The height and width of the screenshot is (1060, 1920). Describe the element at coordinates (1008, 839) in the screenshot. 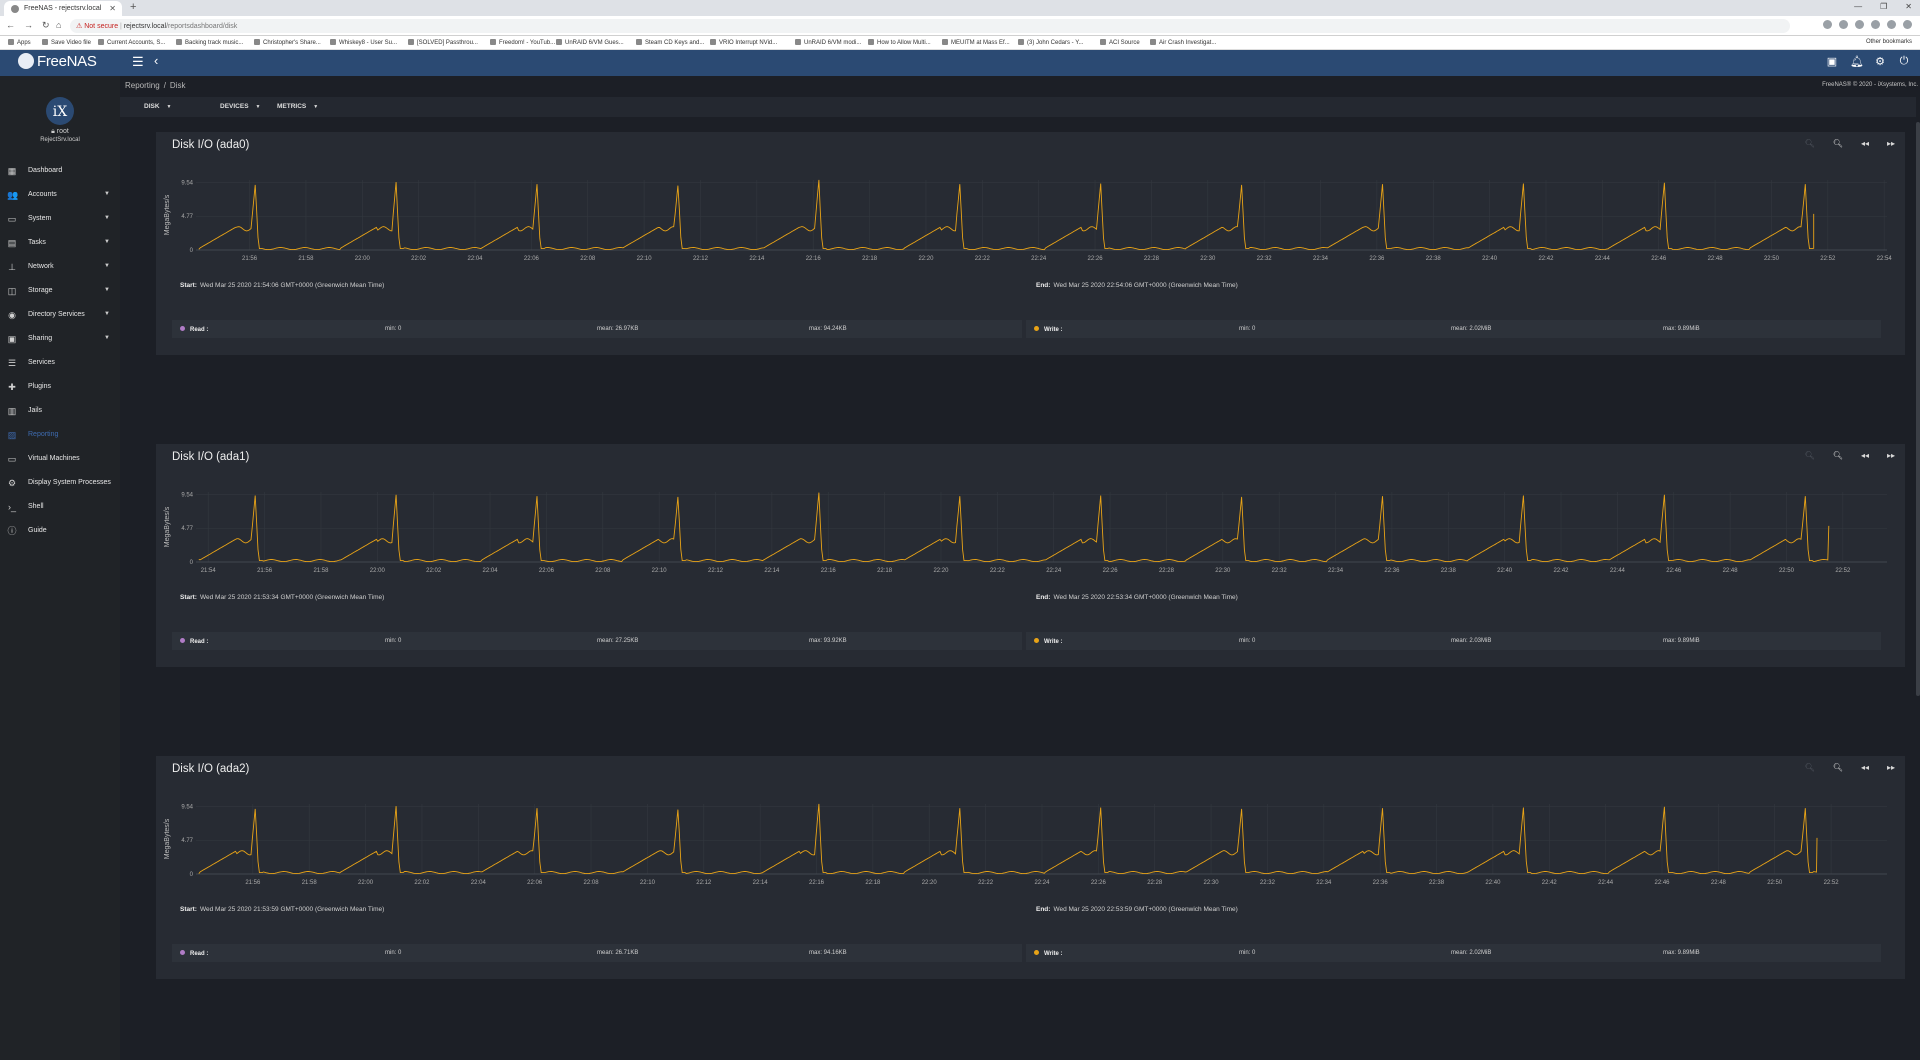

I see `write-series-line` at that location.